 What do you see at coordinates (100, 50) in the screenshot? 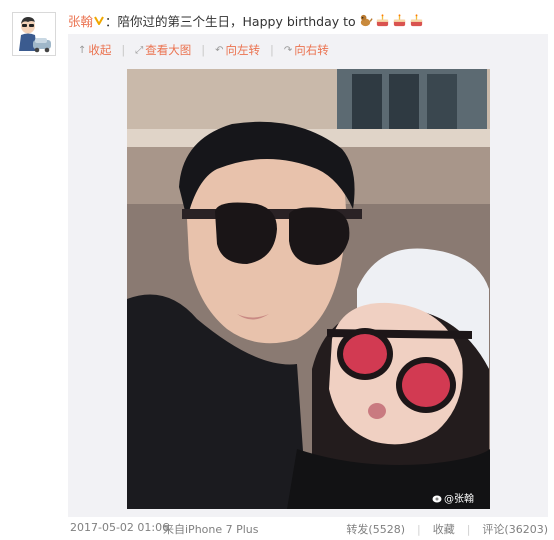
I see `collapse-label: 收起` at bounding box center [100, 50].